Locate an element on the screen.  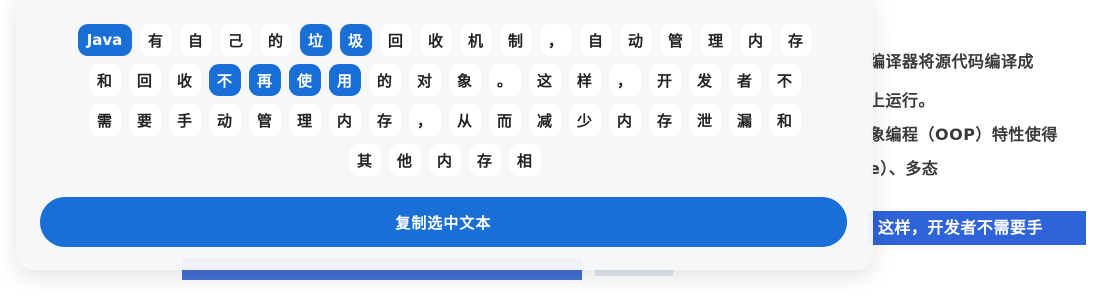
token-row-1: Java 有自己的垃圾回收机制，自动管理内存 is located at coordinates (444, 40).